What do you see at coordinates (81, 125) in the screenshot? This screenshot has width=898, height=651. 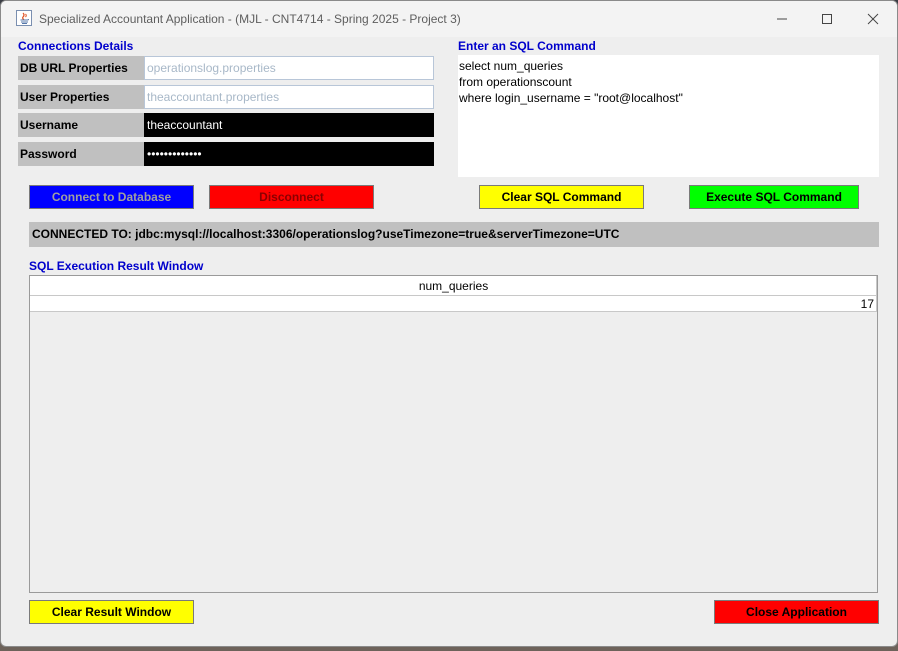 I see `username-label: Username` at bounding box center [81, 125].